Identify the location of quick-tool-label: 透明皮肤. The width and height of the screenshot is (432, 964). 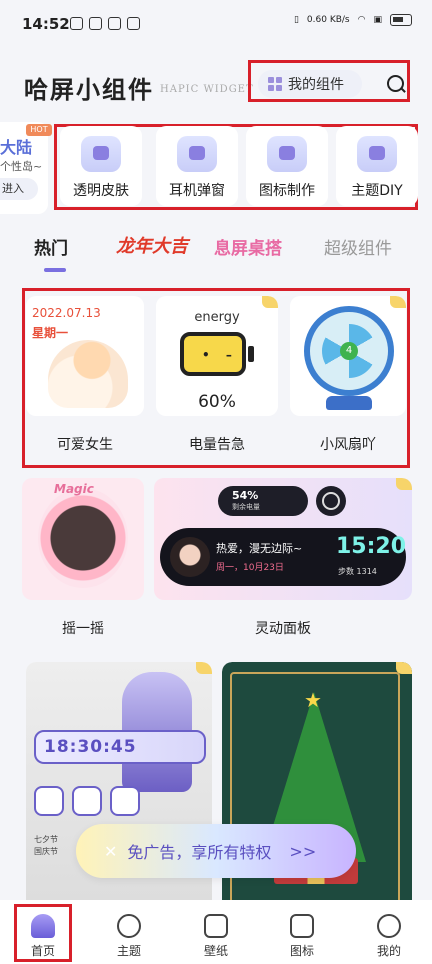
(101, 191).